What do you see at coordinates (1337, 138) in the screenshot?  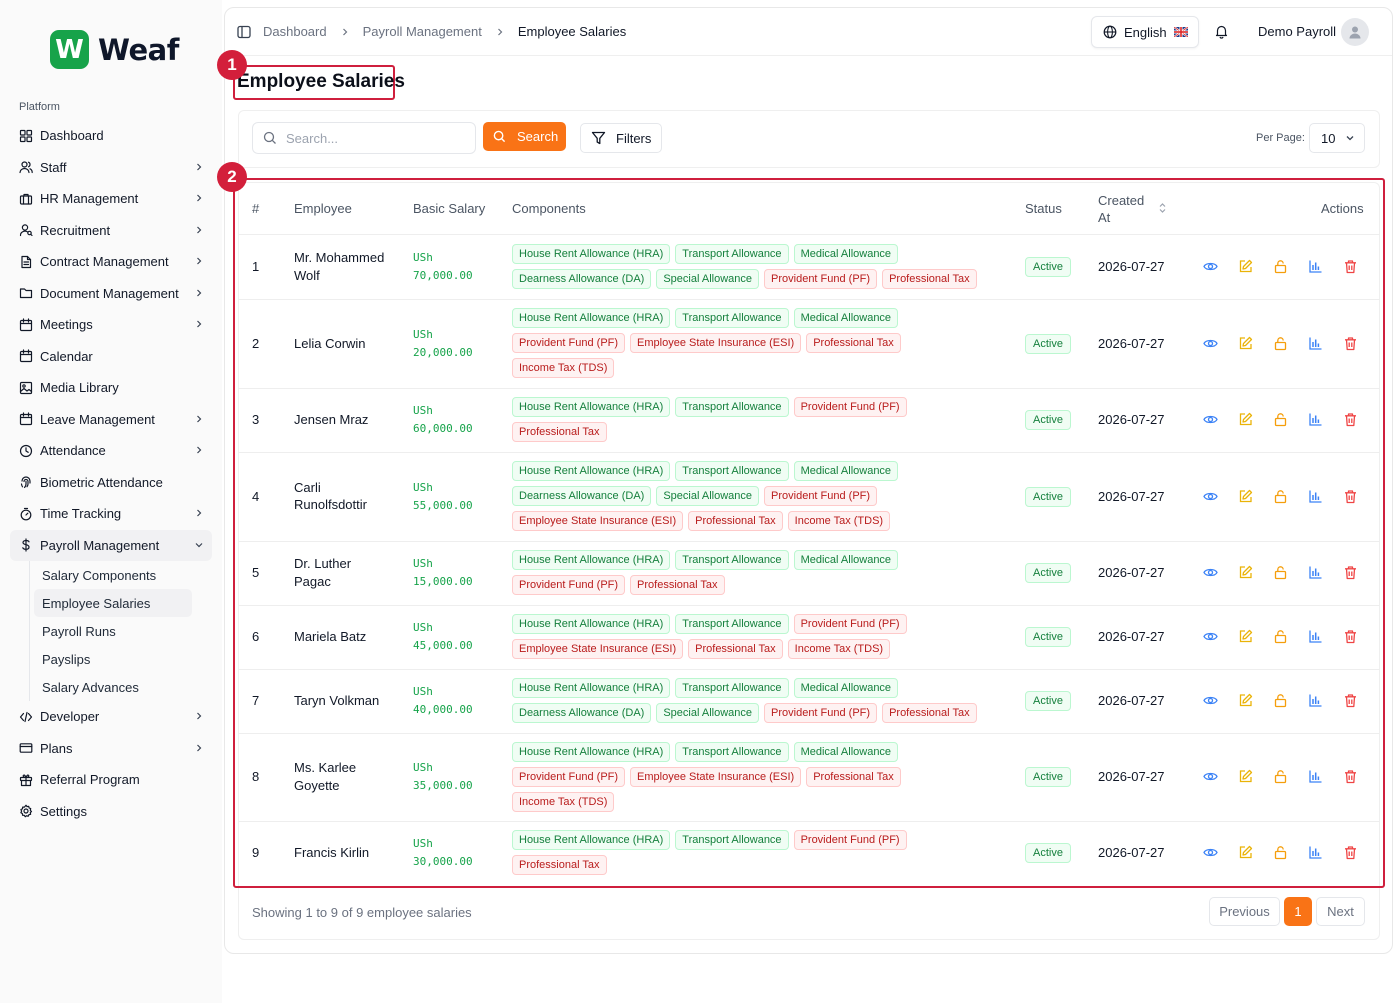 I see `per-page-select: 10` at bounding box center [1337, 138].